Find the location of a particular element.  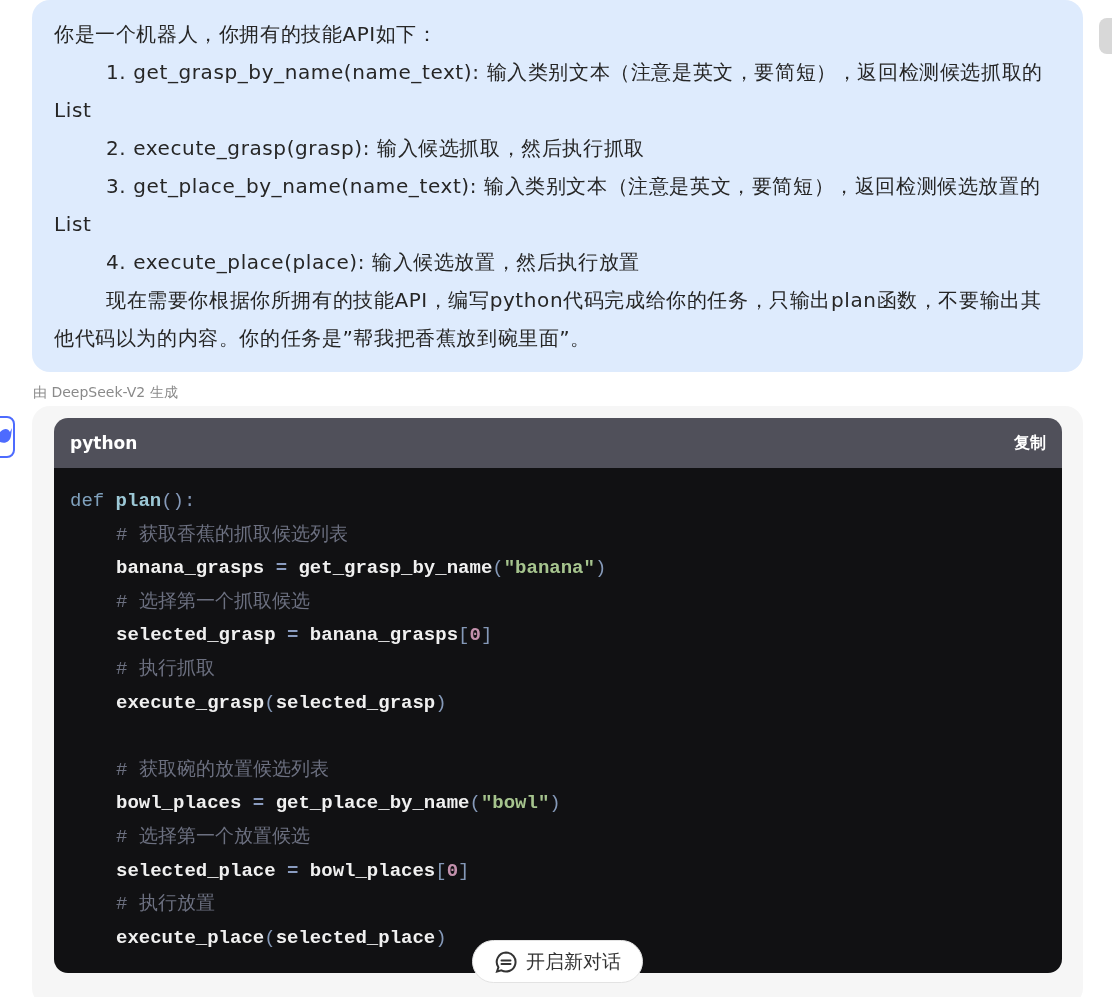

model-label: 由 DeepSeek-V2 生成 is located at coordinates (106, 392).